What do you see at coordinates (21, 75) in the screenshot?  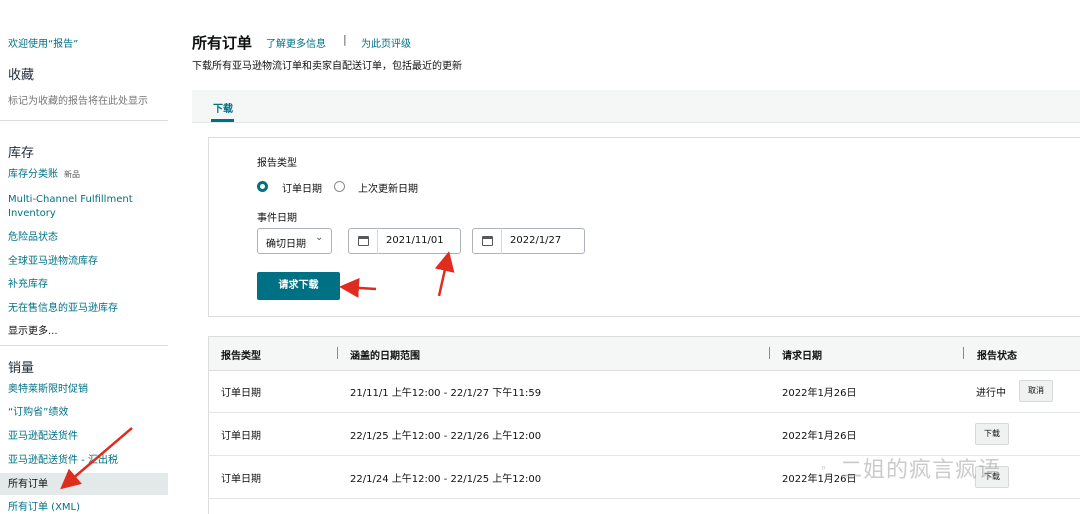 I see `favorites-heading: 收藏` at bounding box center [21, 75].